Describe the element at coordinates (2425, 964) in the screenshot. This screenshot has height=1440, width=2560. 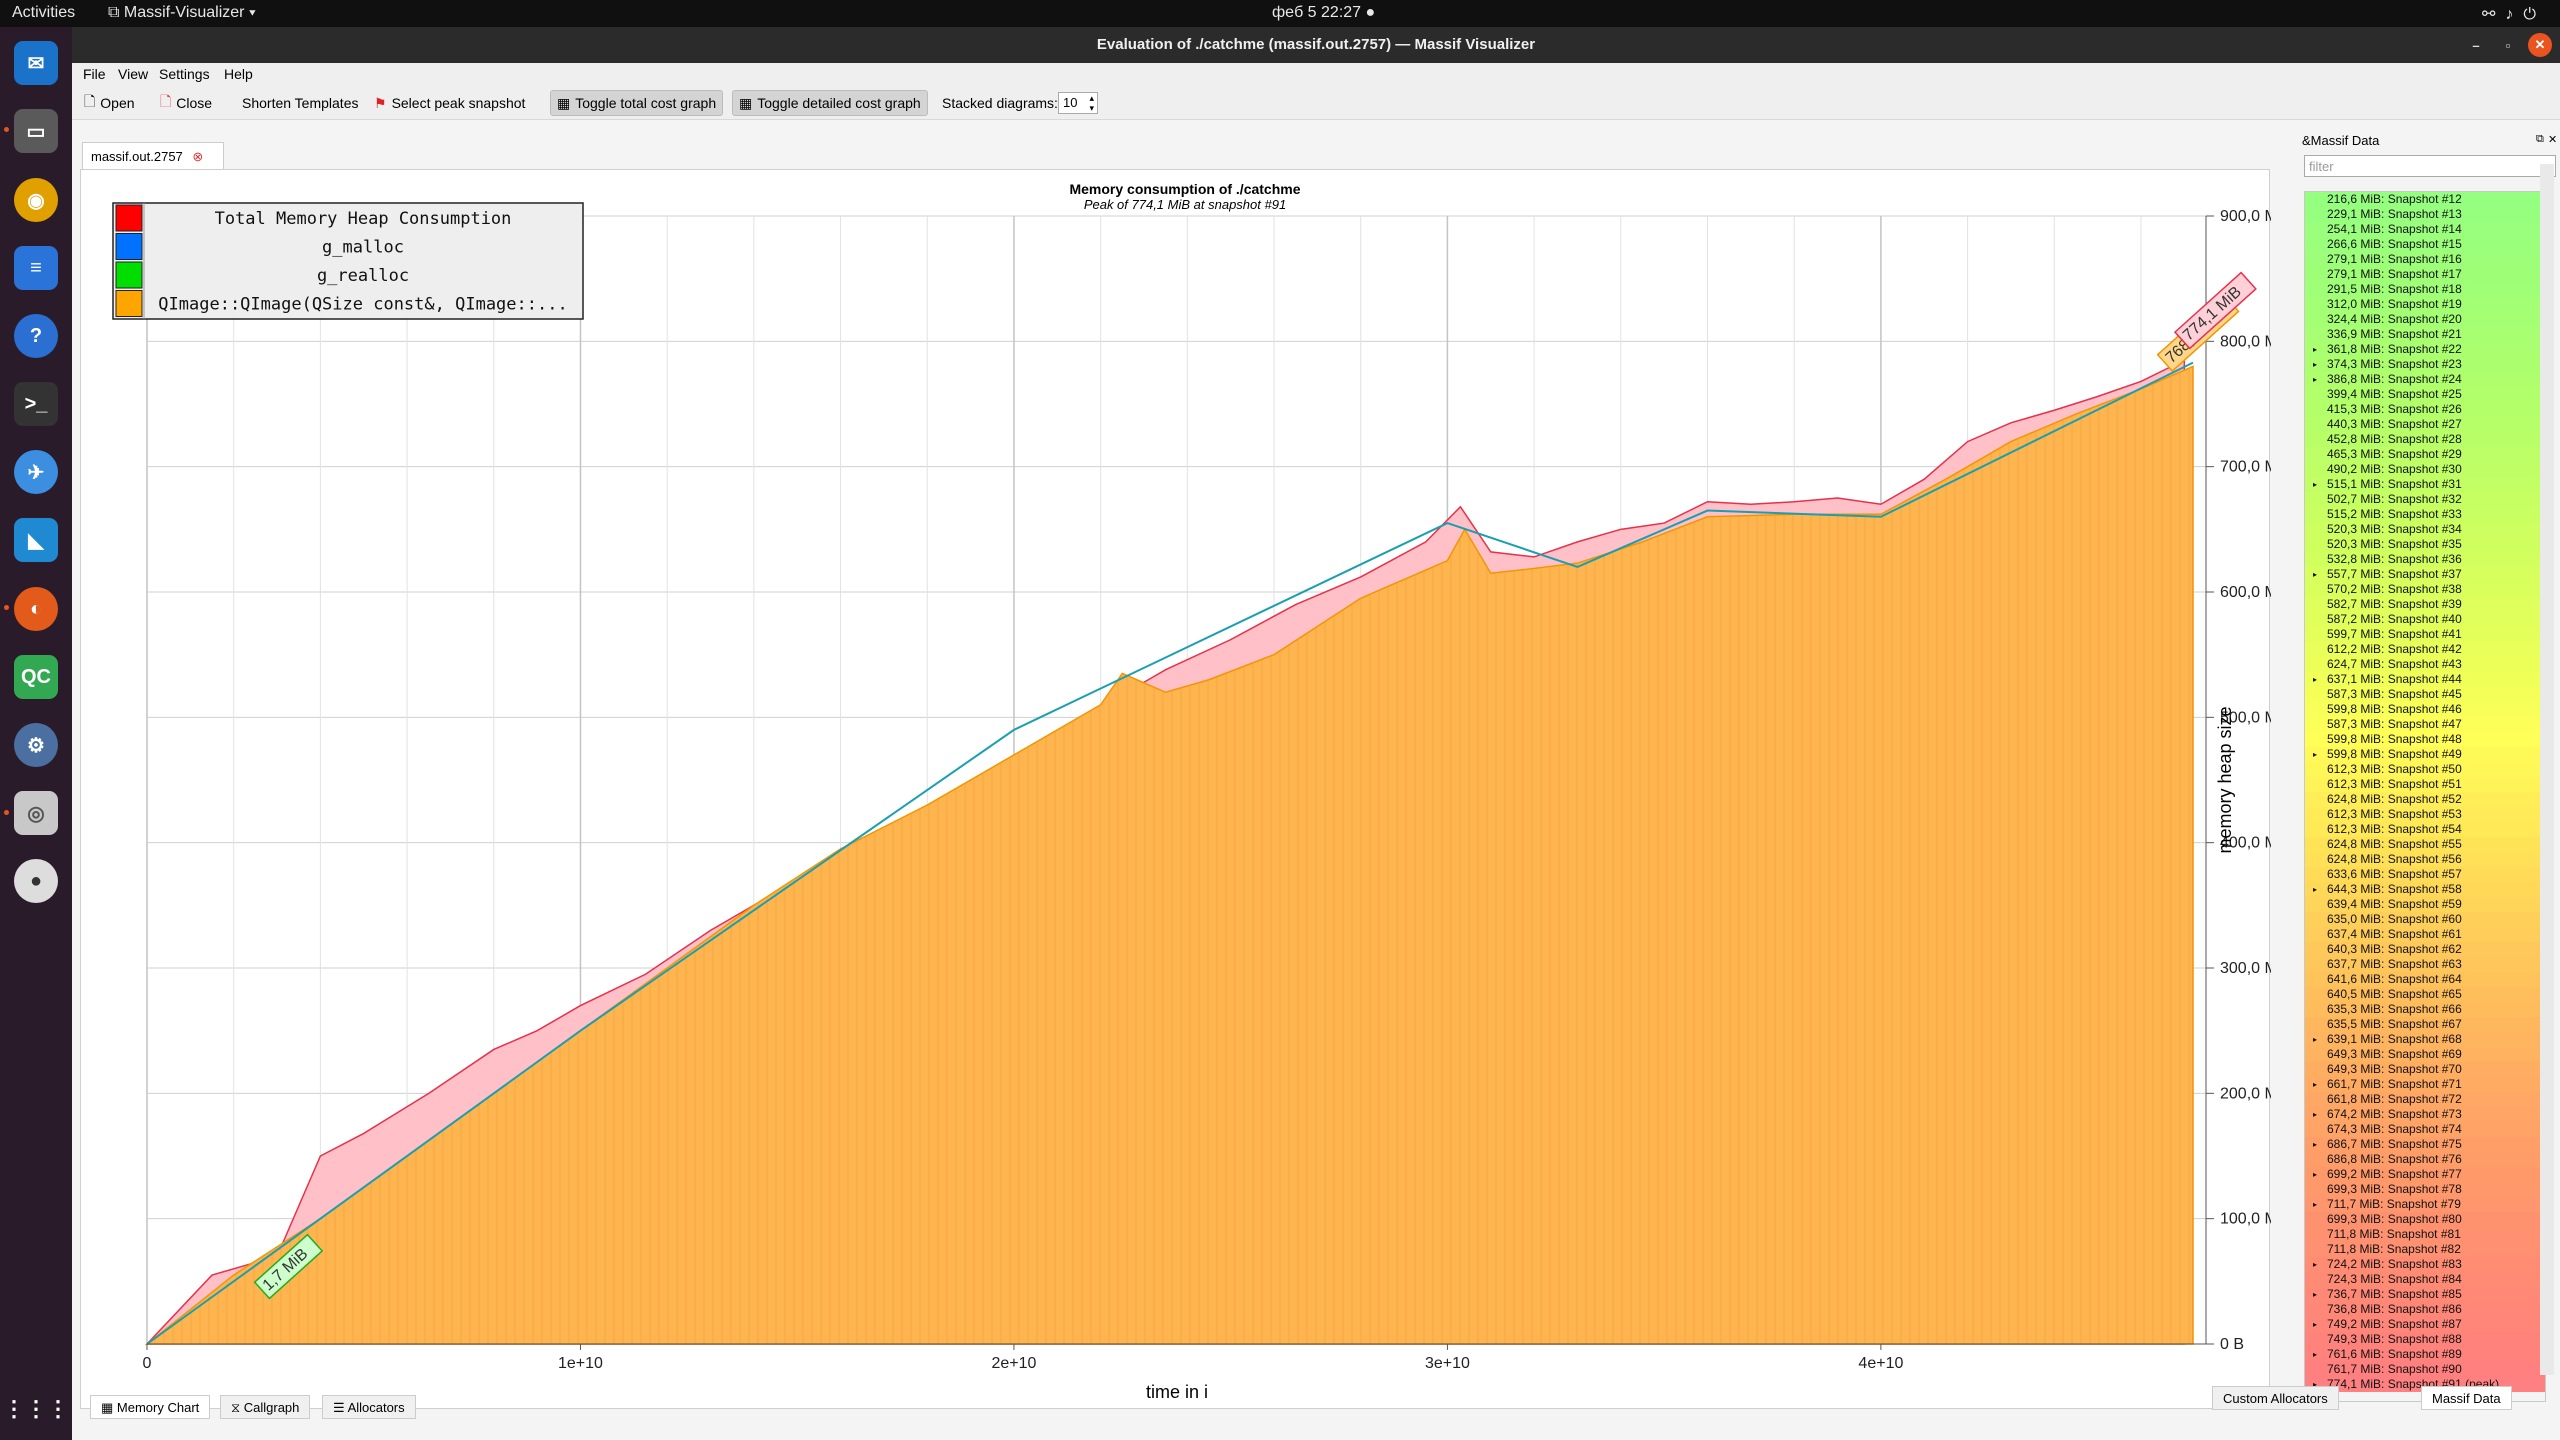
I see `snapshot-row: 637,7 MiB: Snapshot #63` at that location.